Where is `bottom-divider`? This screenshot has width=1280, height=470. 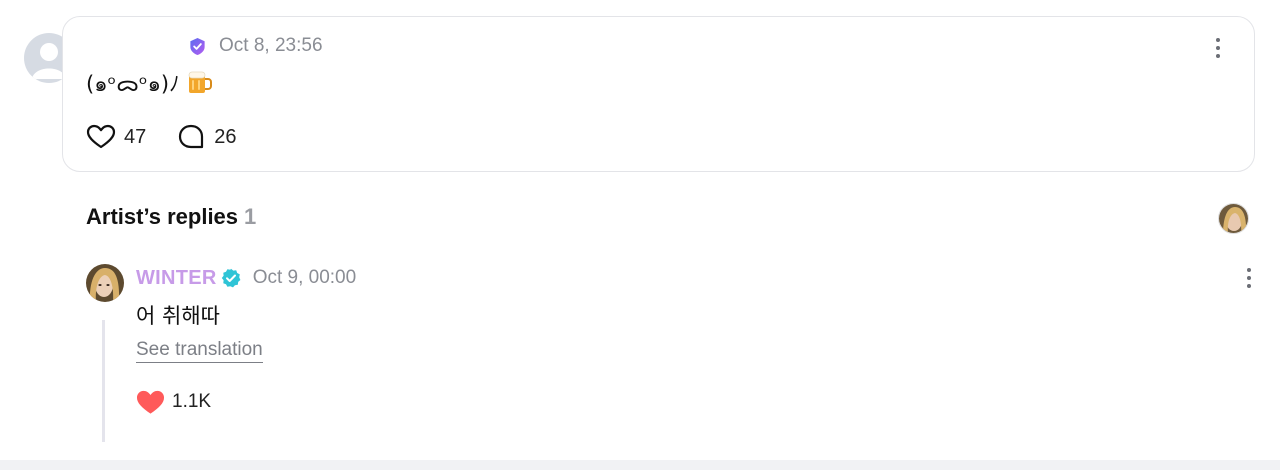 bottom-divider is located at coordinates (640, 465).